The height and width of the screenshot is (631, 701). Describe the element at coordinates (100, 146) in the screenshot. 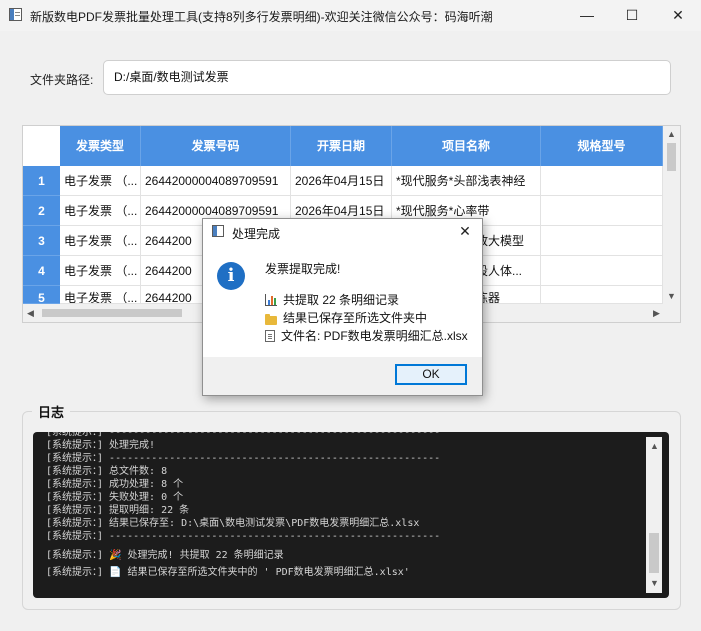

I see `column-header-invoice-type: 发票类型` at that location.